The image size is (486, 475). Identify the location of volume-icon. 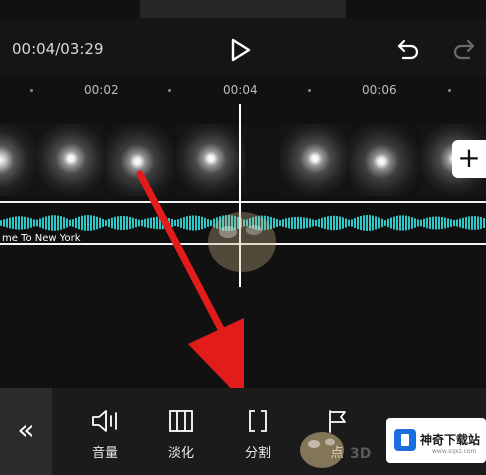
(104, 421).